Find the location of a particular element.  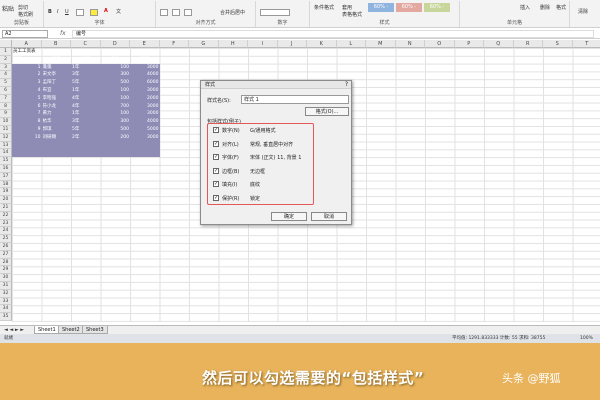

tab-sheet2: Sheet2 is located at coordinates (71, 330).